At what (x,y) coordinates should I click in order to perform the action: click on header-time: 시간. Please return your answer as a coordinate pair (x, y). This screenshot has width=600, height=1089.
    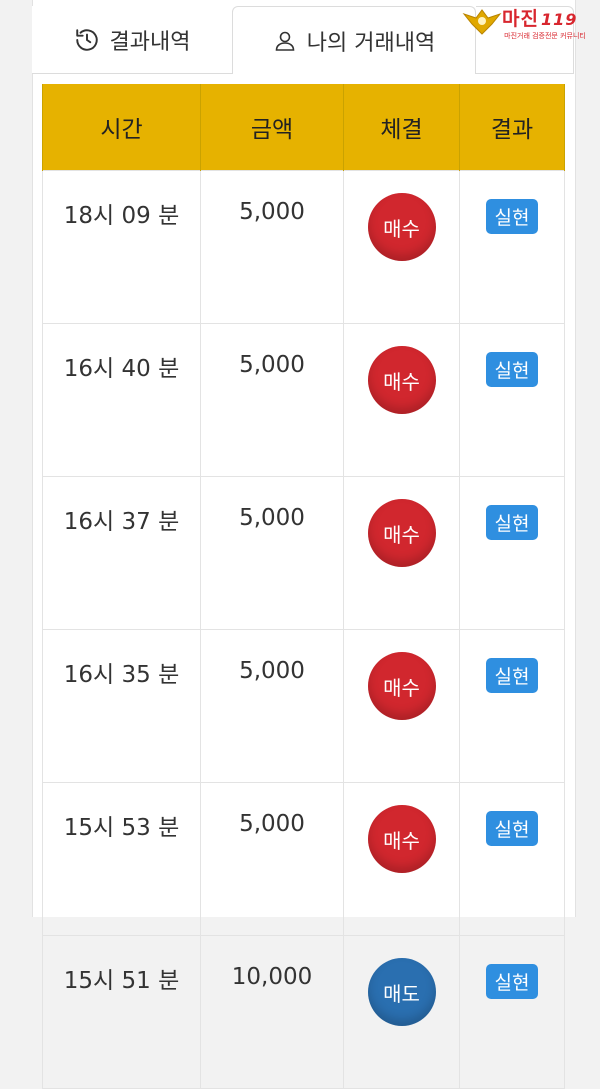
    Looking at the image, I should click on (121, 127).